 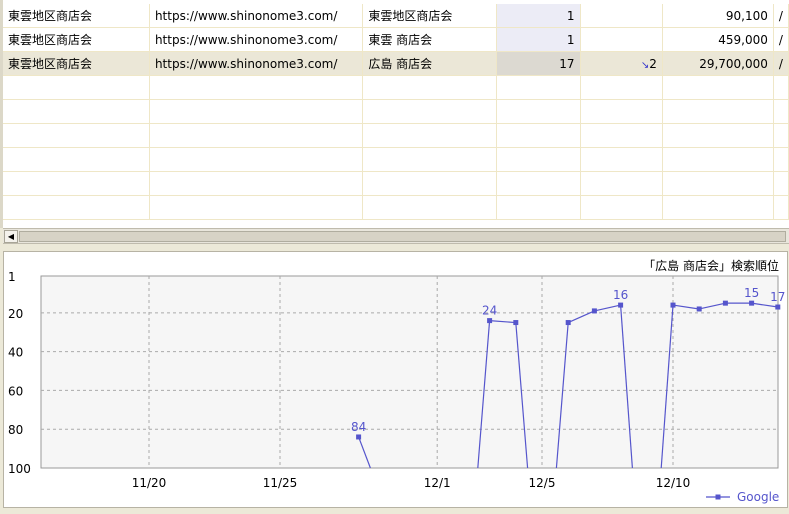 I want to click on legend-label: Google, so click(x=758, y=497).